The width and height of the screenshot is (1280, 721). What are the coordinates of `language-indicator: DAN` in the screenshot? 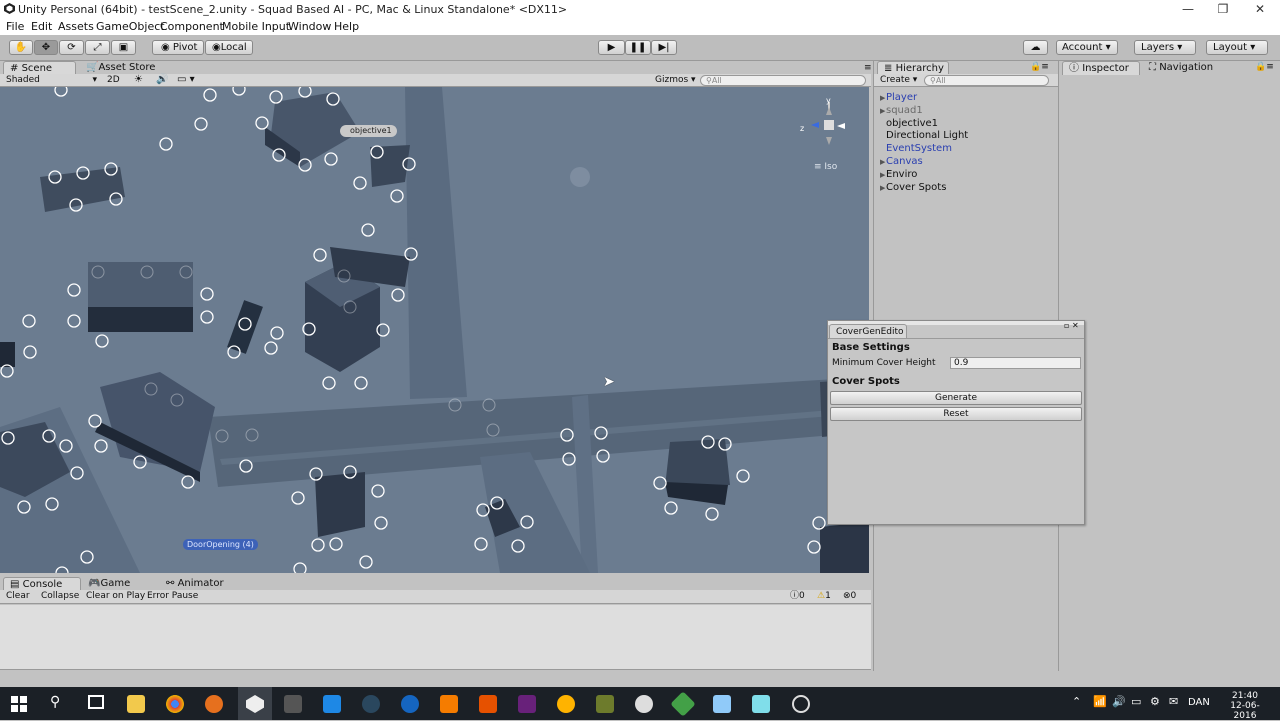 It's located at (1199, 702).